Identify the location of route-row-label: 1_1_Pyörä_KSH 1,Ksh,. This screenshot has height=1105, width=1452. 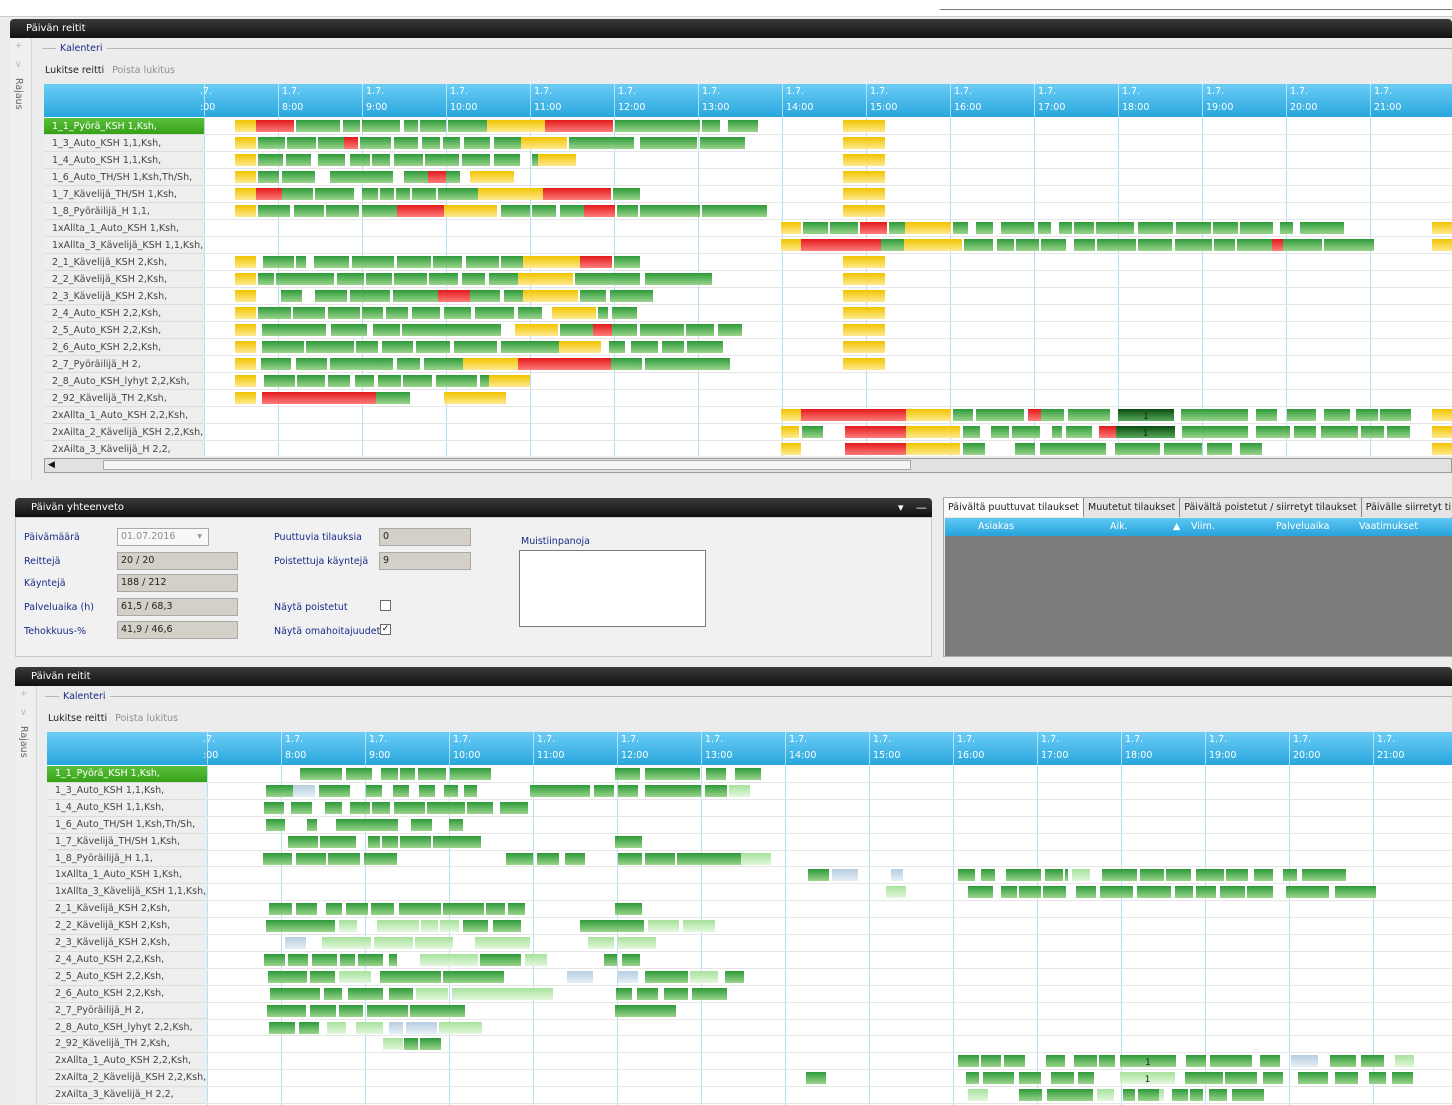
(124, 126).